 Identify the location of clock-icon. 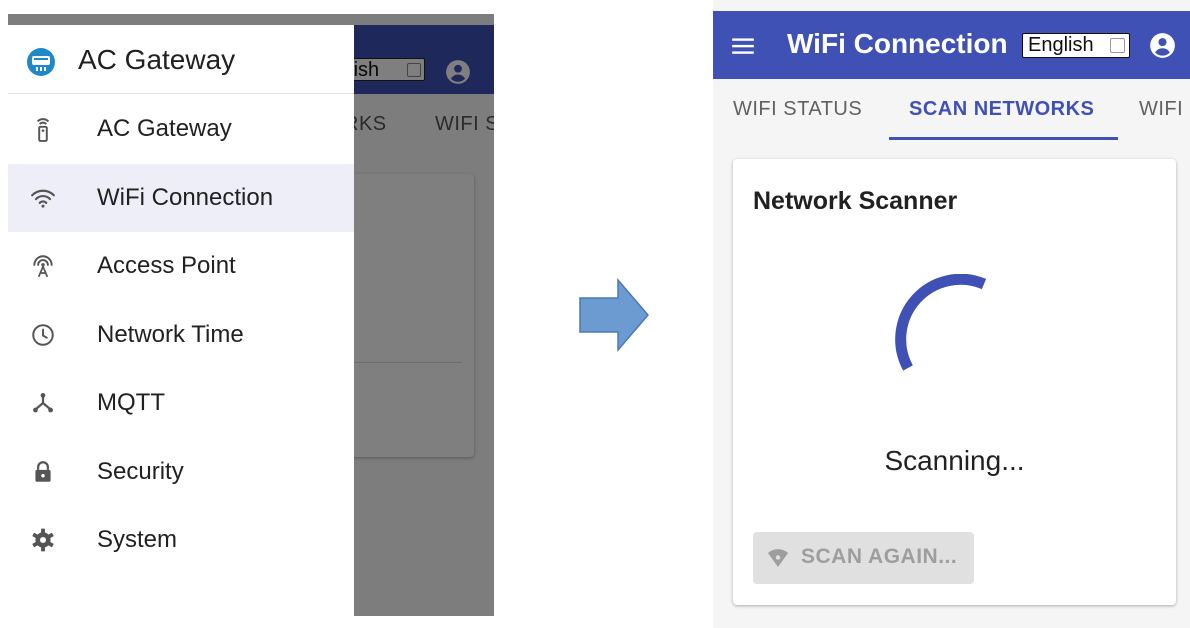
(43, 335).